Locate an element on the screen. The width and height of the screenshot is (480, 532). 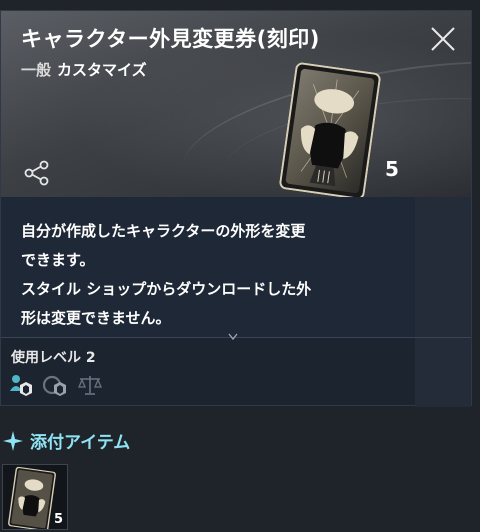
account-bound-icon is located at coordinates (54, 385).